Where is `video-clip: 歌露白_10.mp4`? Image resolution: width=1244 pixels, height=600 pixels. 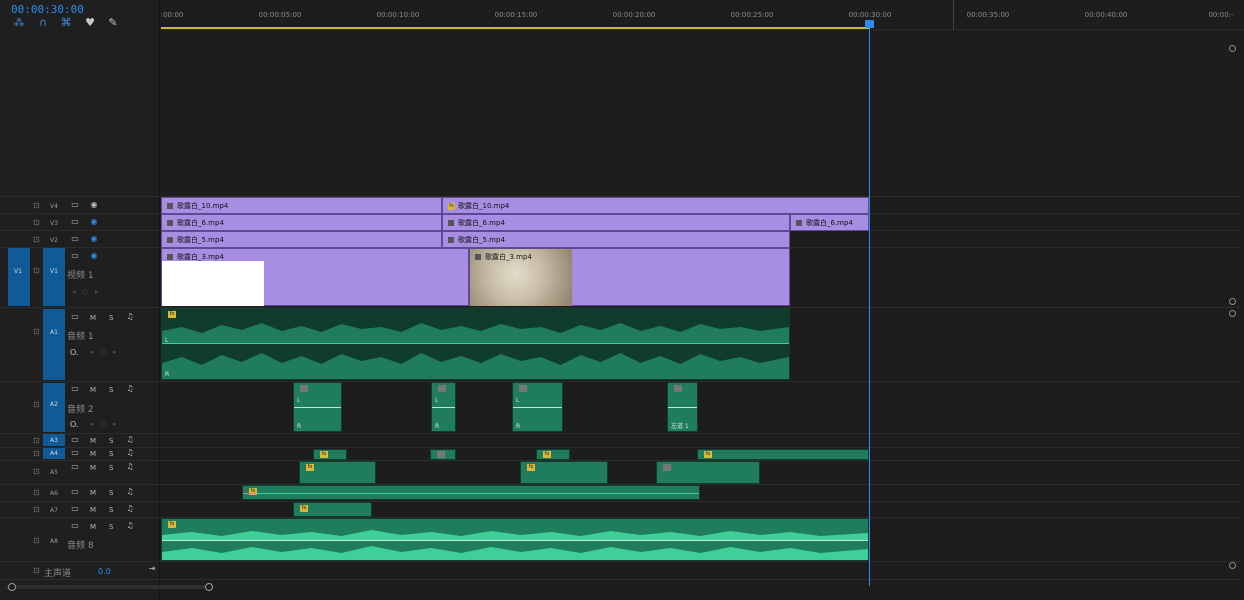 video-clip: 歌露白_10.mp4 is located at coordinates (301, 205).